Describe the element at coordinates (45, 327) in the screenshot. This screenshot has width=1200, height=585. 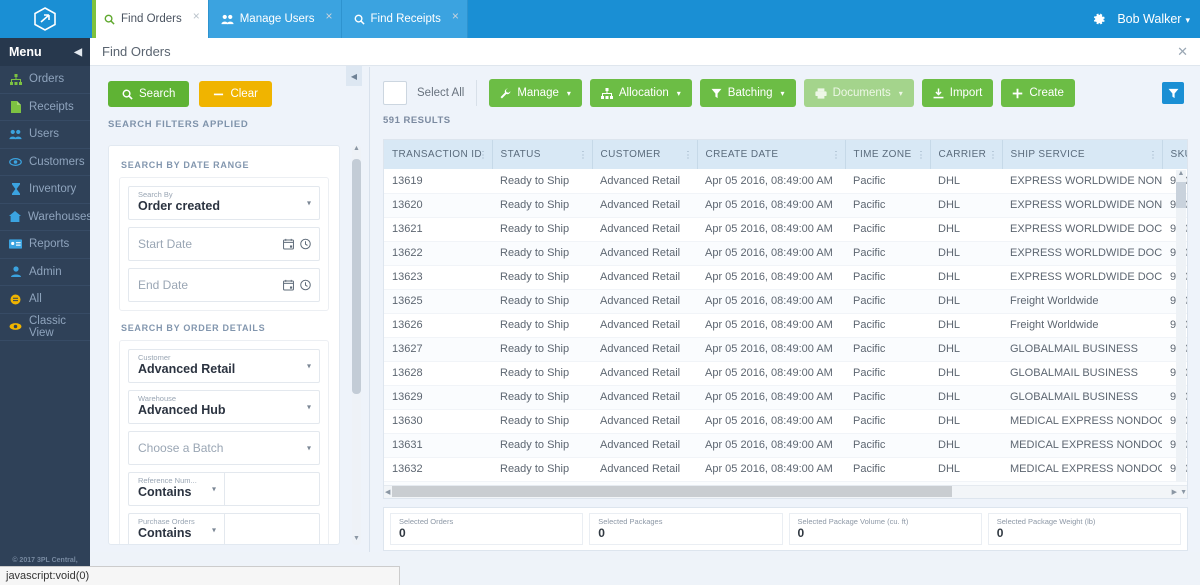
I see `sidebar-item-classic-view: Classic View` at that location.